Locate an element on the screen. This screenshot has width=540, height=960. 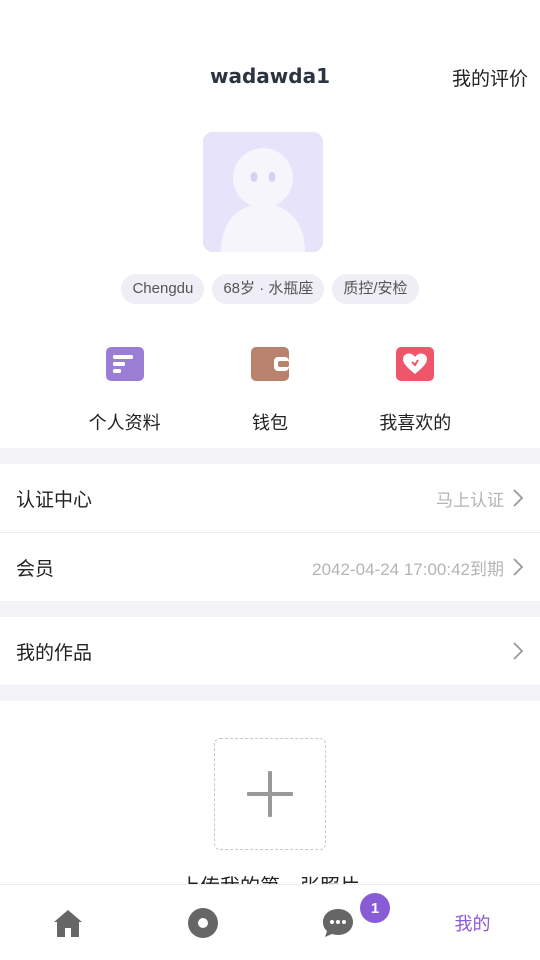
tab-discover is located at coordinates (202, 922).